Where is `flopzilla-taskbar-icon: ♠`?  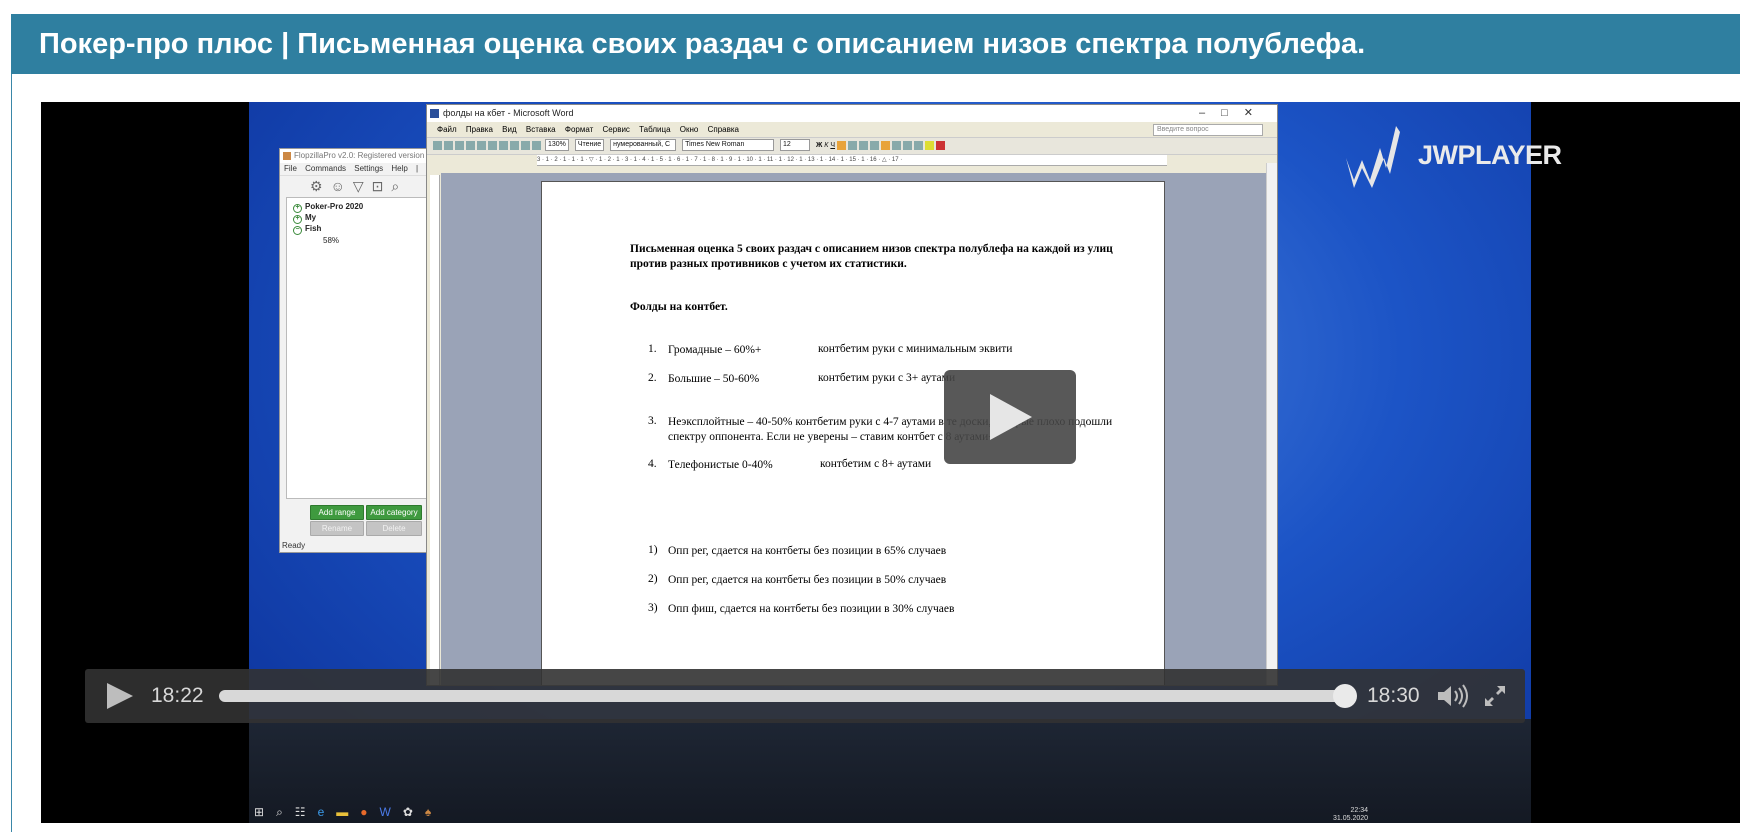 flopzilla-taskbar-icon: ♠ is located at coordinates (434, 812).